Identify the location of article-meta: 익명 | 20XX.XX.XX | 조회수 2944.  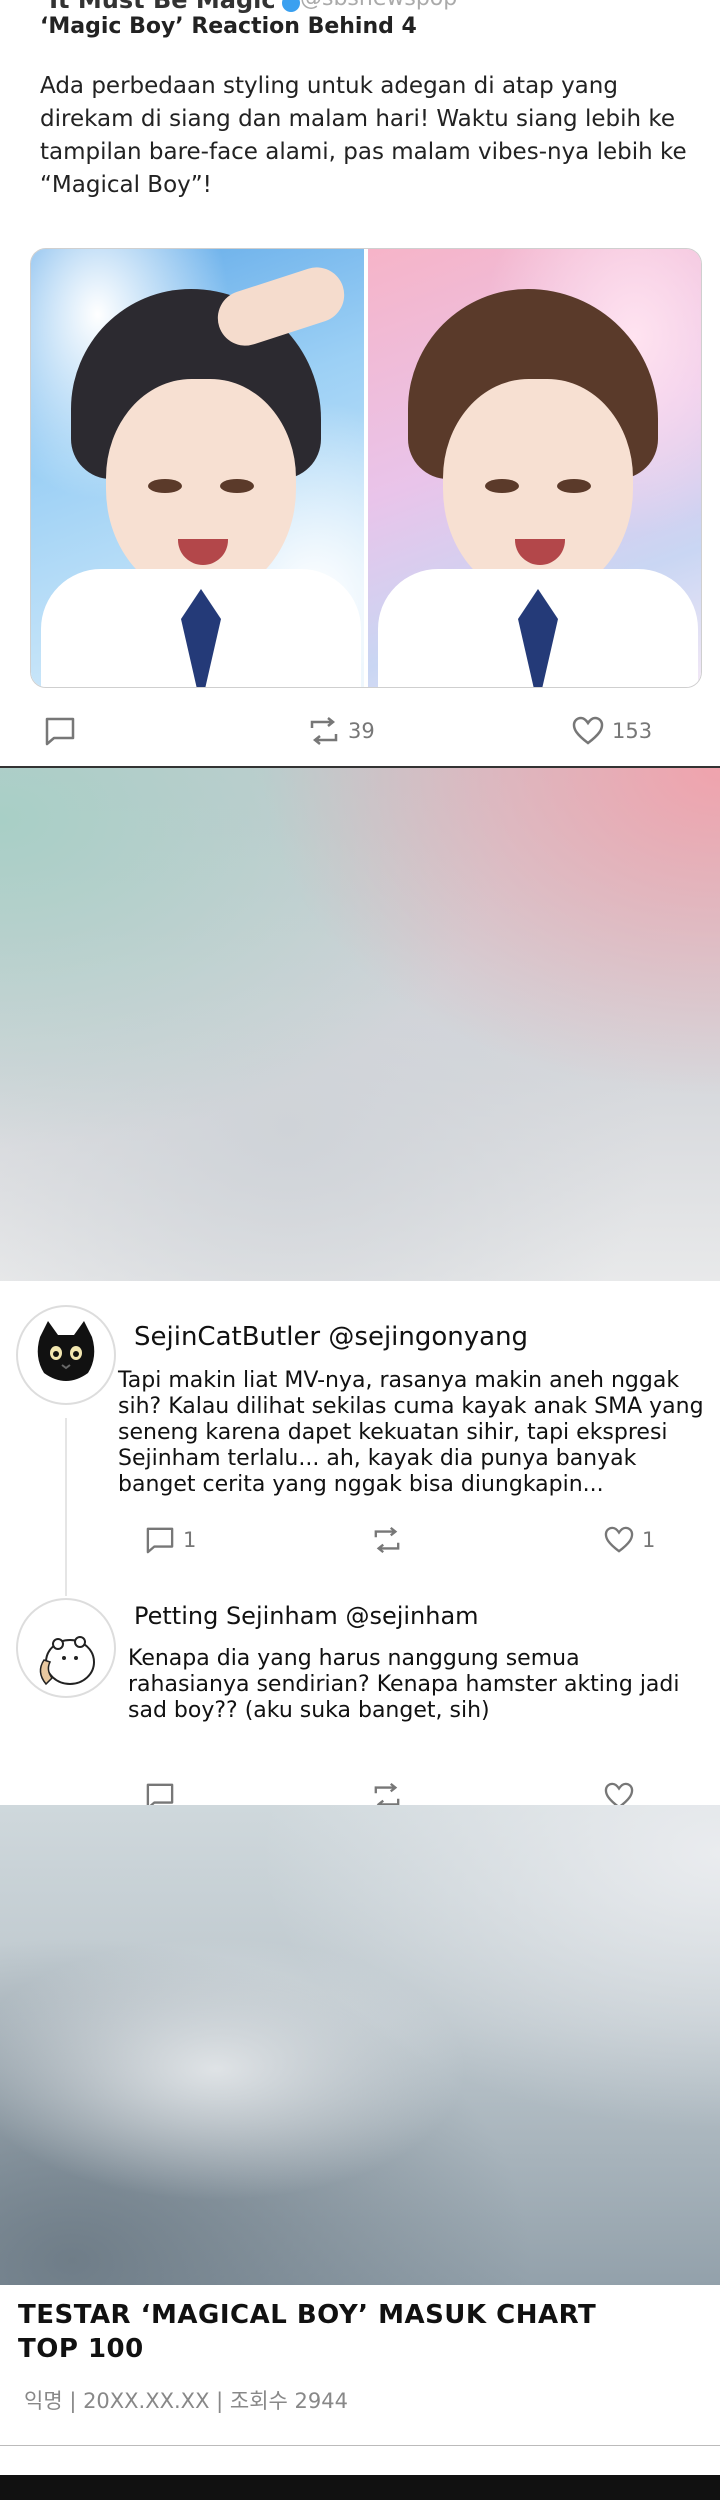
(186, 2401).